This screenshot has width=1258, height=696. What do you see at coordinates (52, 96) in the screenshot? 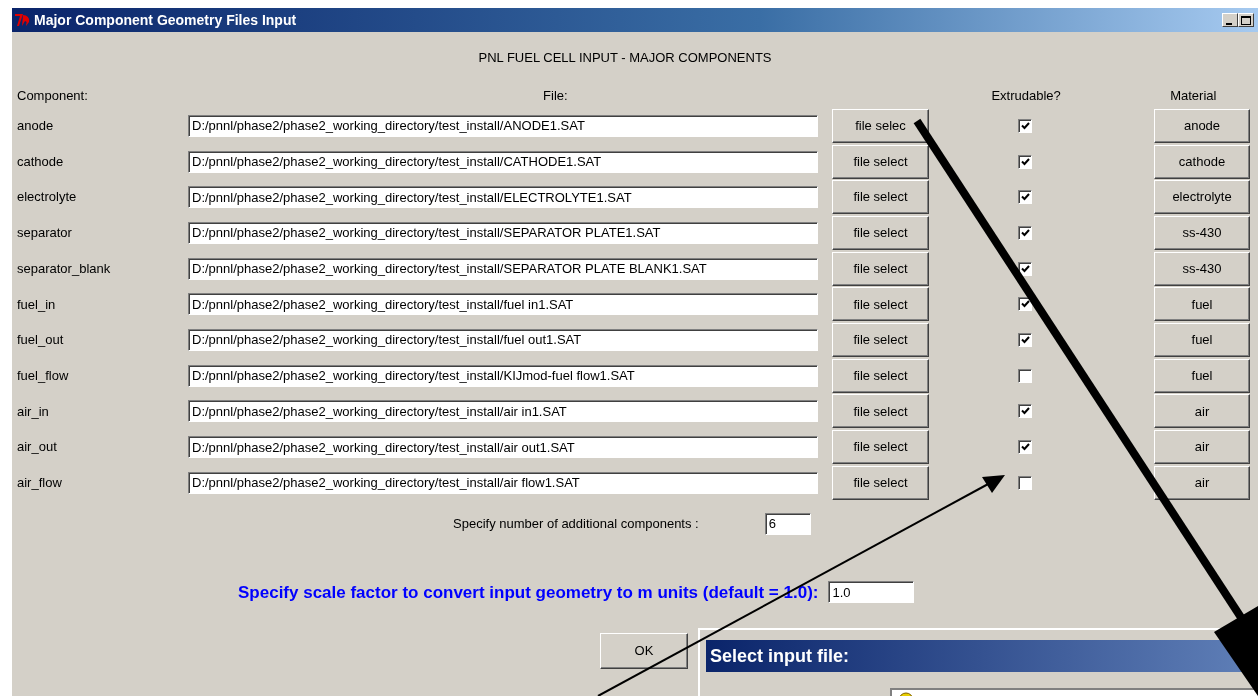
I see `column-header: Component:` at bounding box center [52, 96].